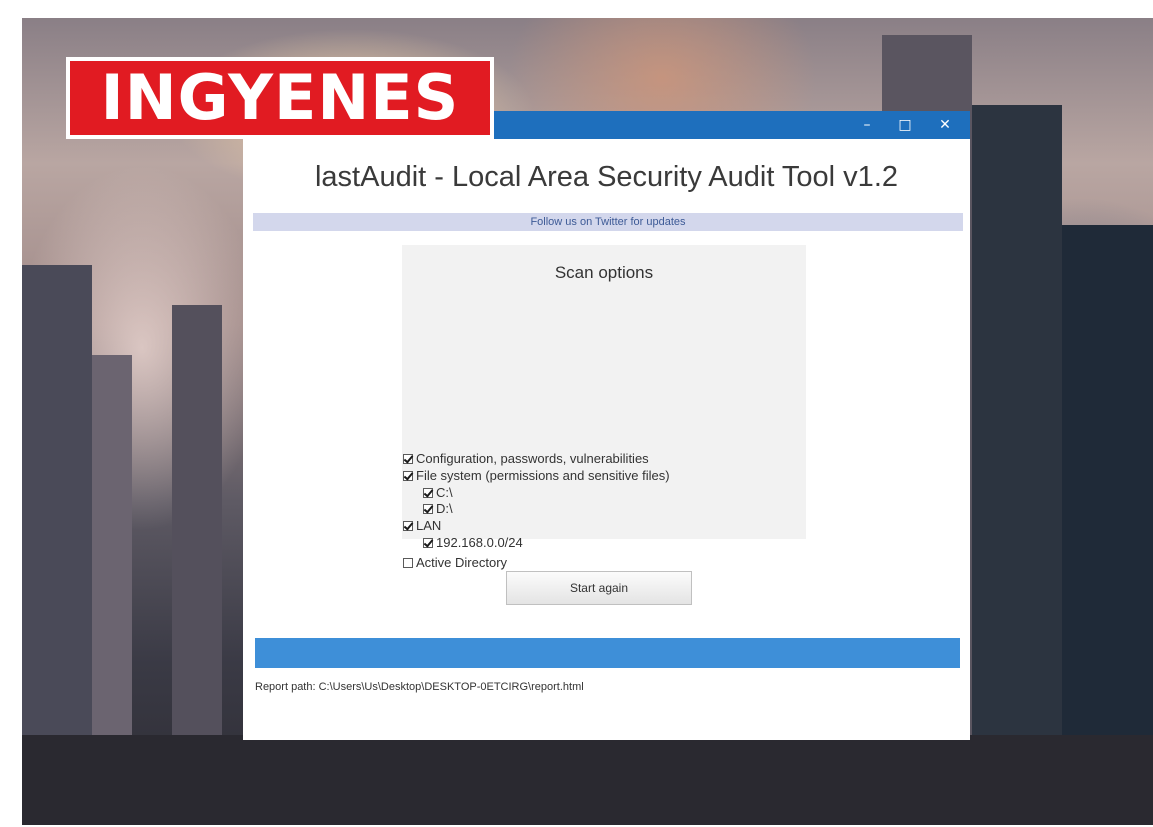 The height and width of the screenshot is (827, 1153). What do you see at coordinates (945, 125) in the screenshot?
I see `close-button: ✕` at bounding box center [945, 125].